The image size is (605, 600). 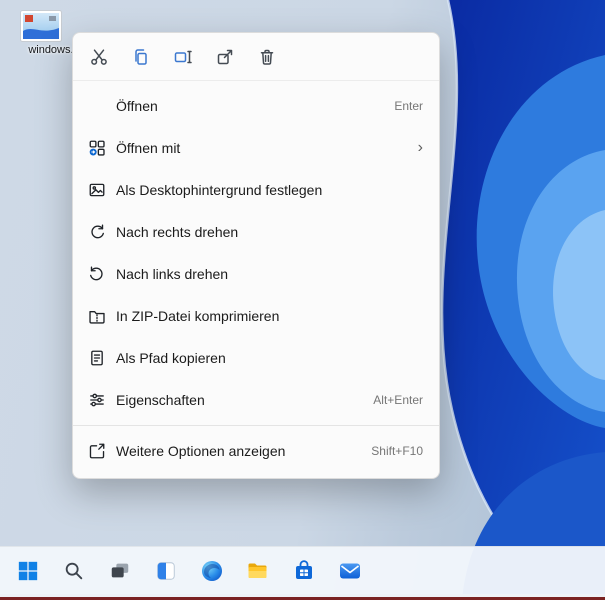 I want to click on menu-item-label: Eigenschaften, so click(x=160, y=400).